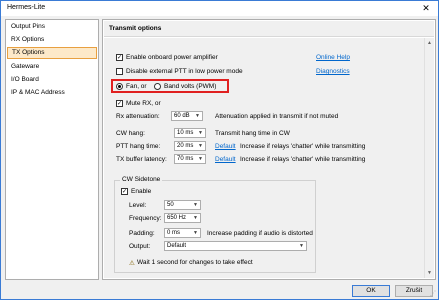 This screenshot has height=300, width=439. What do you see at coordinates (52, 80) in the screenshot?
I see `sidebar-item-io-board: I/O Board` at bounding box center [52, 80].